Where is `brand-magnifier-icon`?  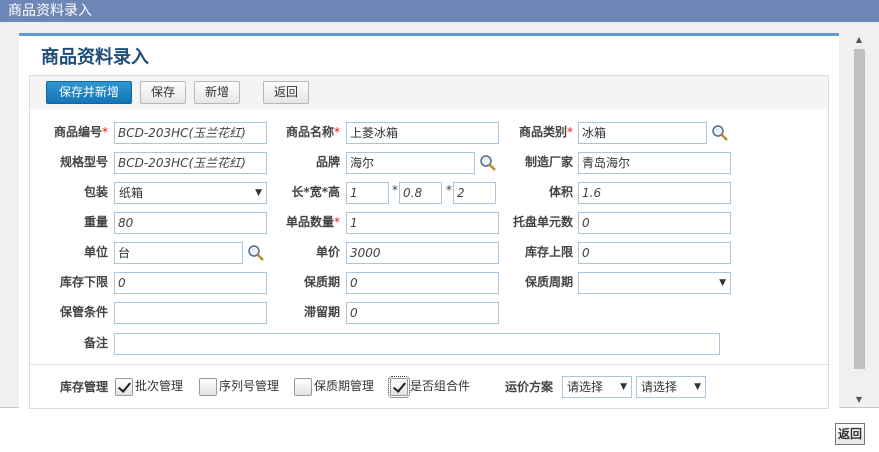 brand-magnifier-icon is located at coordinates (488, 163).